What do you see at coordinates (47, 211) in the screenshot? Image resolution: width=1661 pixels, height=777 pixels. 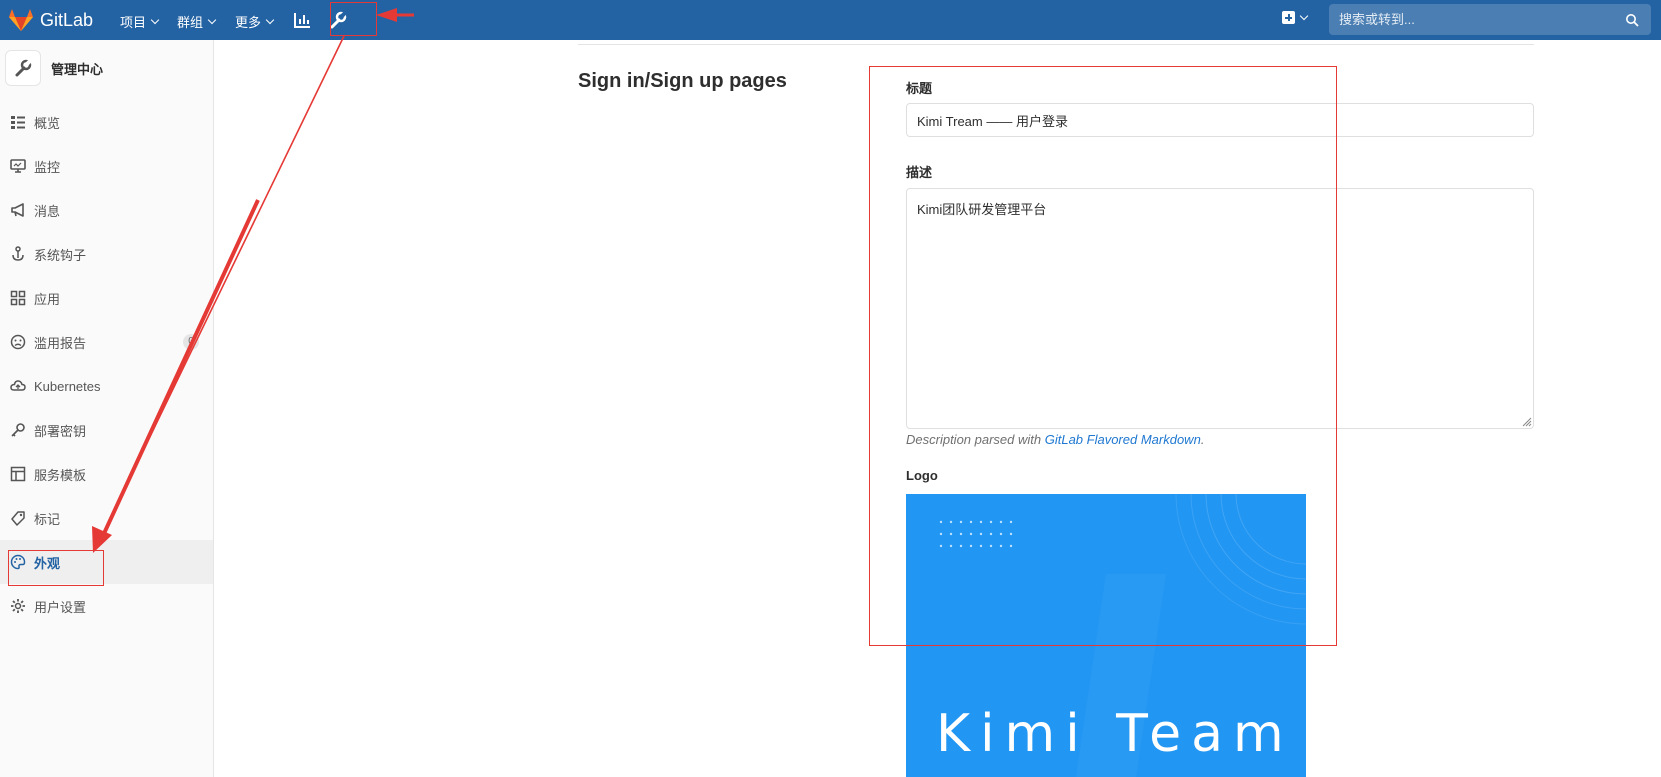 I see `sidebar-item-label: 消息` at bounding box center [47, 211].